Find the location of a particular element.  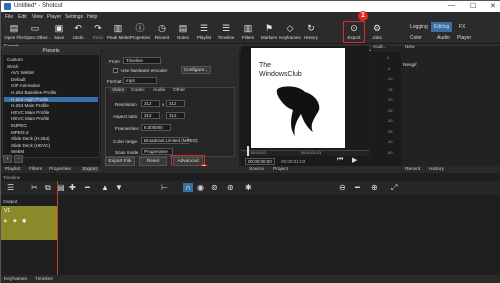

maximize-button: ☐ is located at coordinates (473, 6).